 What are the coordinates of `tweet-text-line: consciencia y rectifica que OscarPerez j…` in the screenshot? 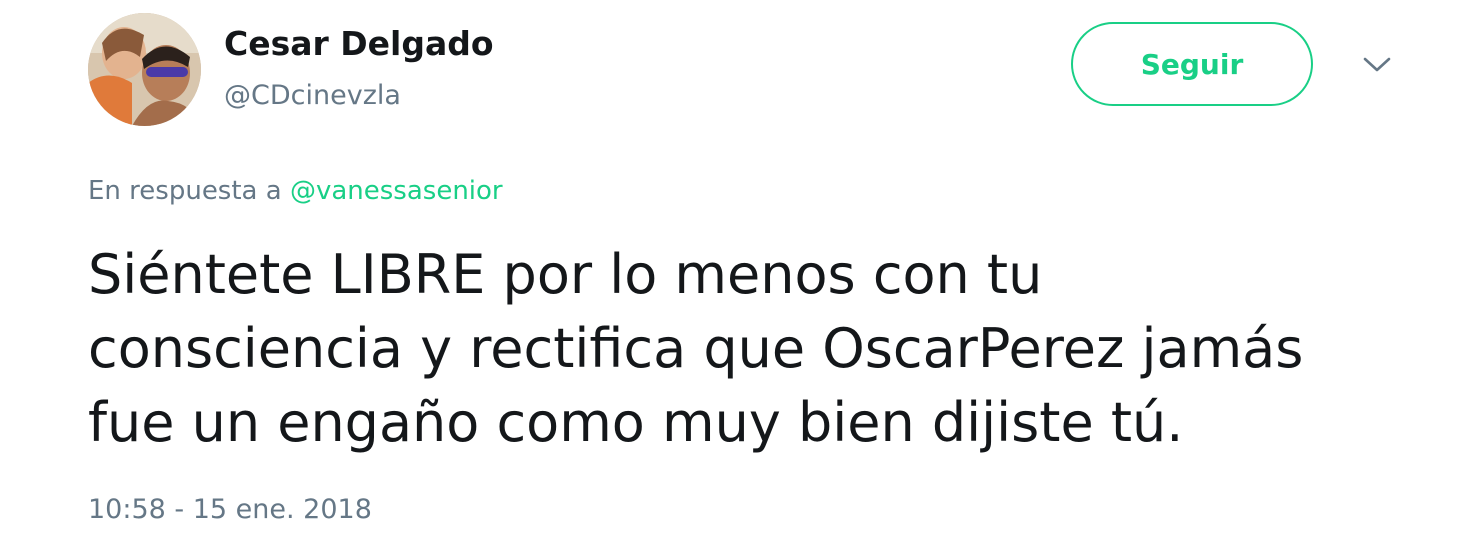 It's located at (696, 348).